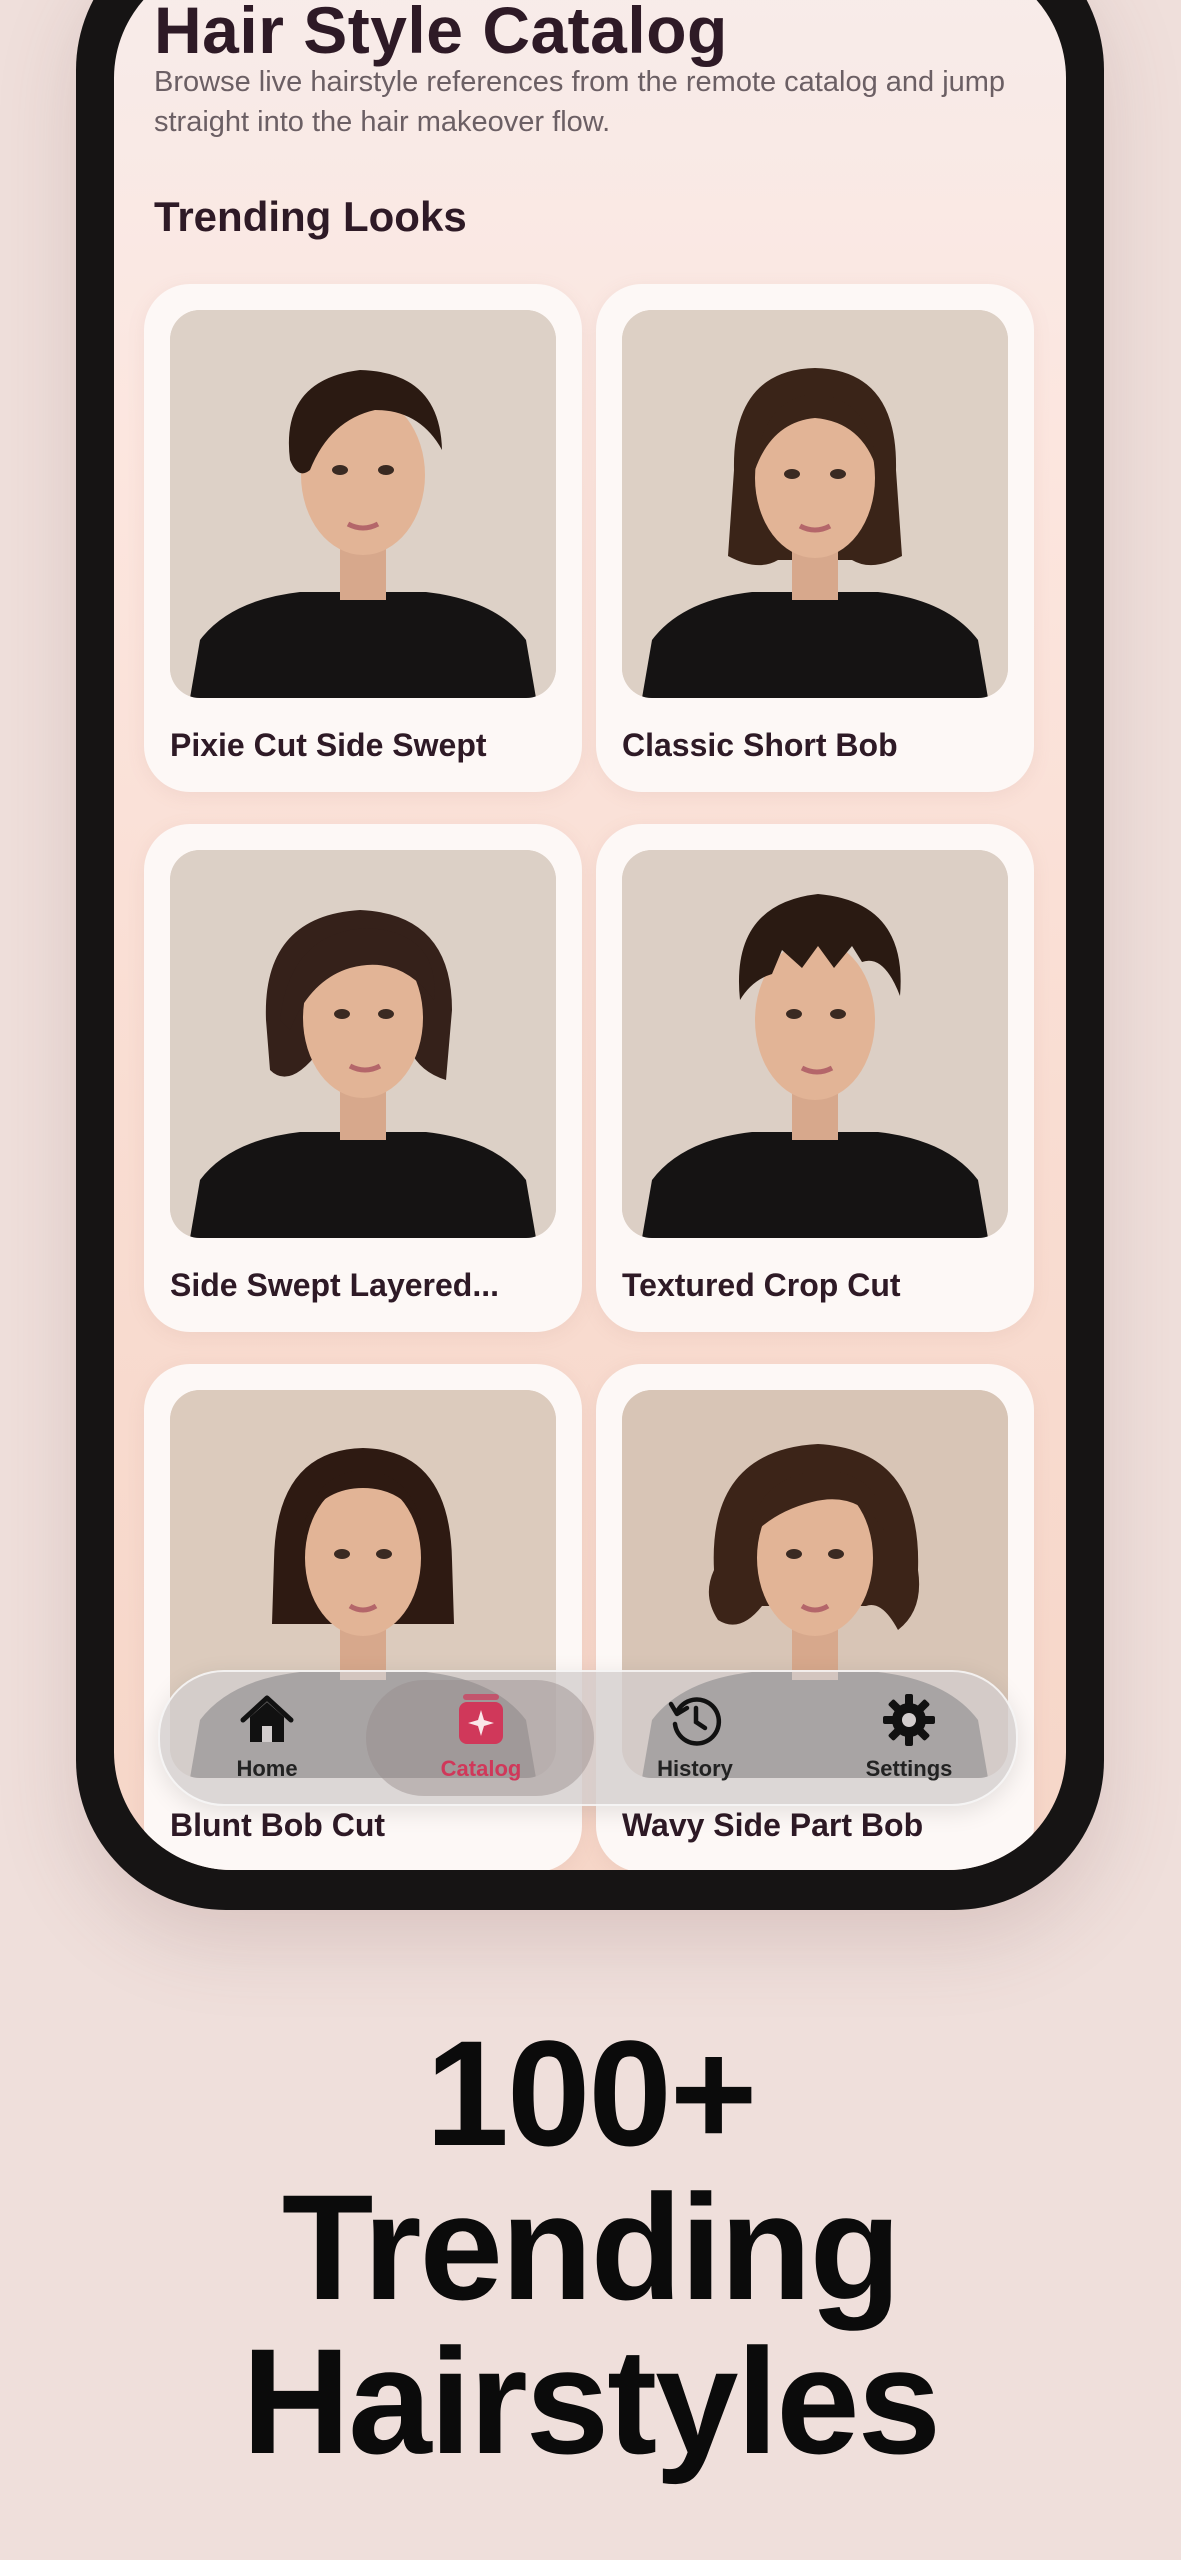 The width and height of the screenshot is (1181, 2560). What do you see at coordinates (815, 1044) in the screenshot?
I see `textured-crop-cut-photo` at bounding box center [815, 1044].